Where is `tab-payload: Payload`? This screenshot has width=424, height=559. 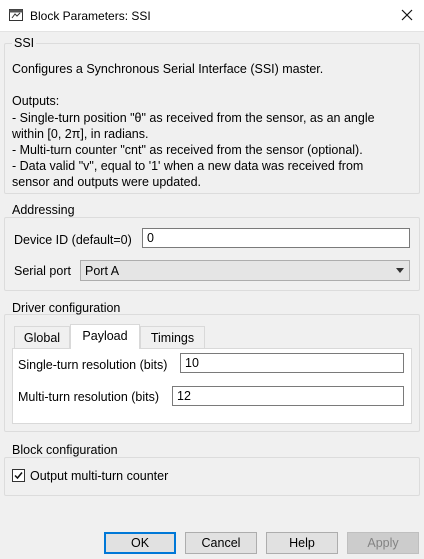
tab-payload: Payload is located at coordinates (105, 336).